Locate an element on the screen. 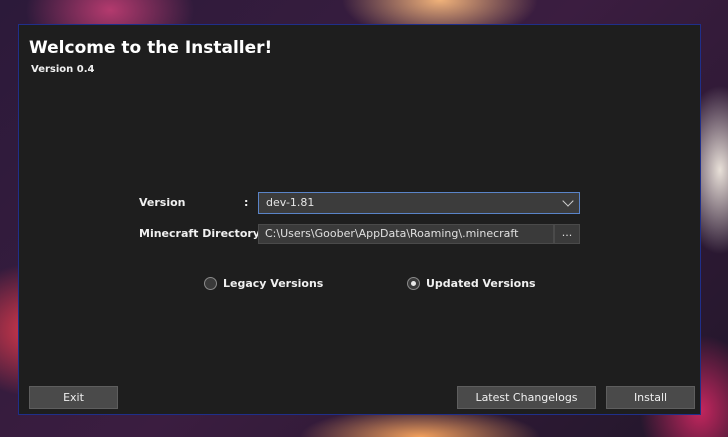 This screenshot has height=437, width=728. radio-updated-indicator is located at coordinates (413, 283).